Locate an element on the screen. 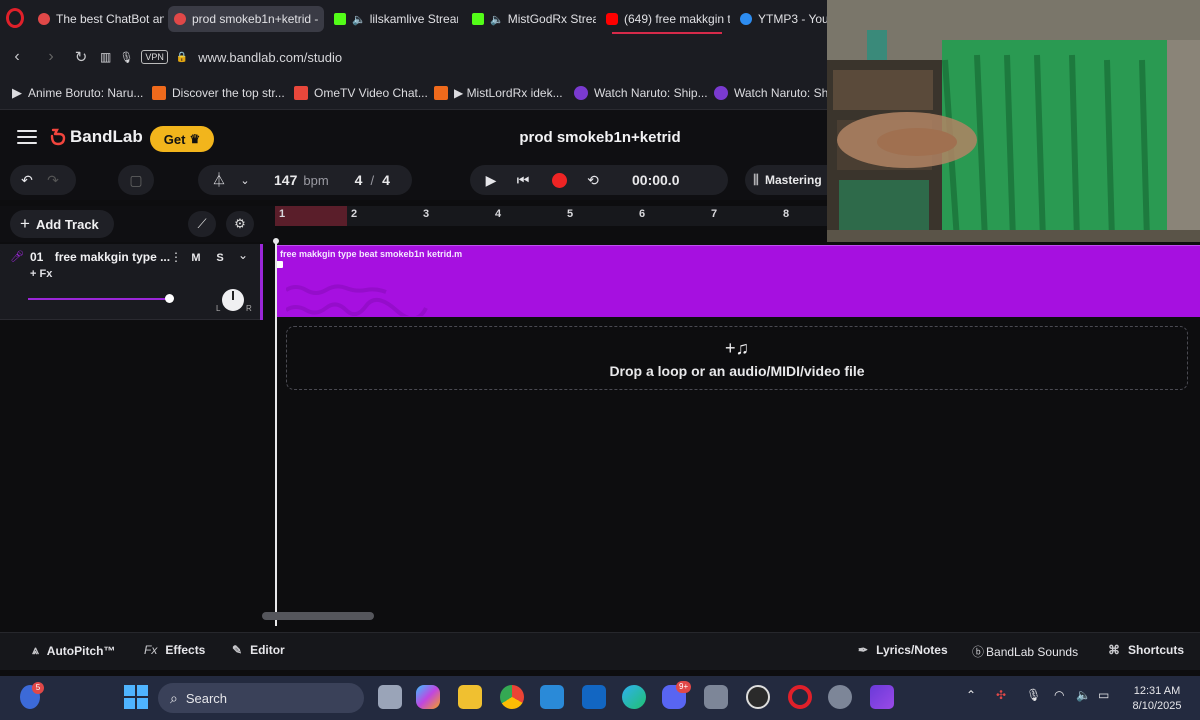 This screenshot has height=720, width=1200. microphone-tray-icon: 🎙 is located at coordinates (1033, 695).